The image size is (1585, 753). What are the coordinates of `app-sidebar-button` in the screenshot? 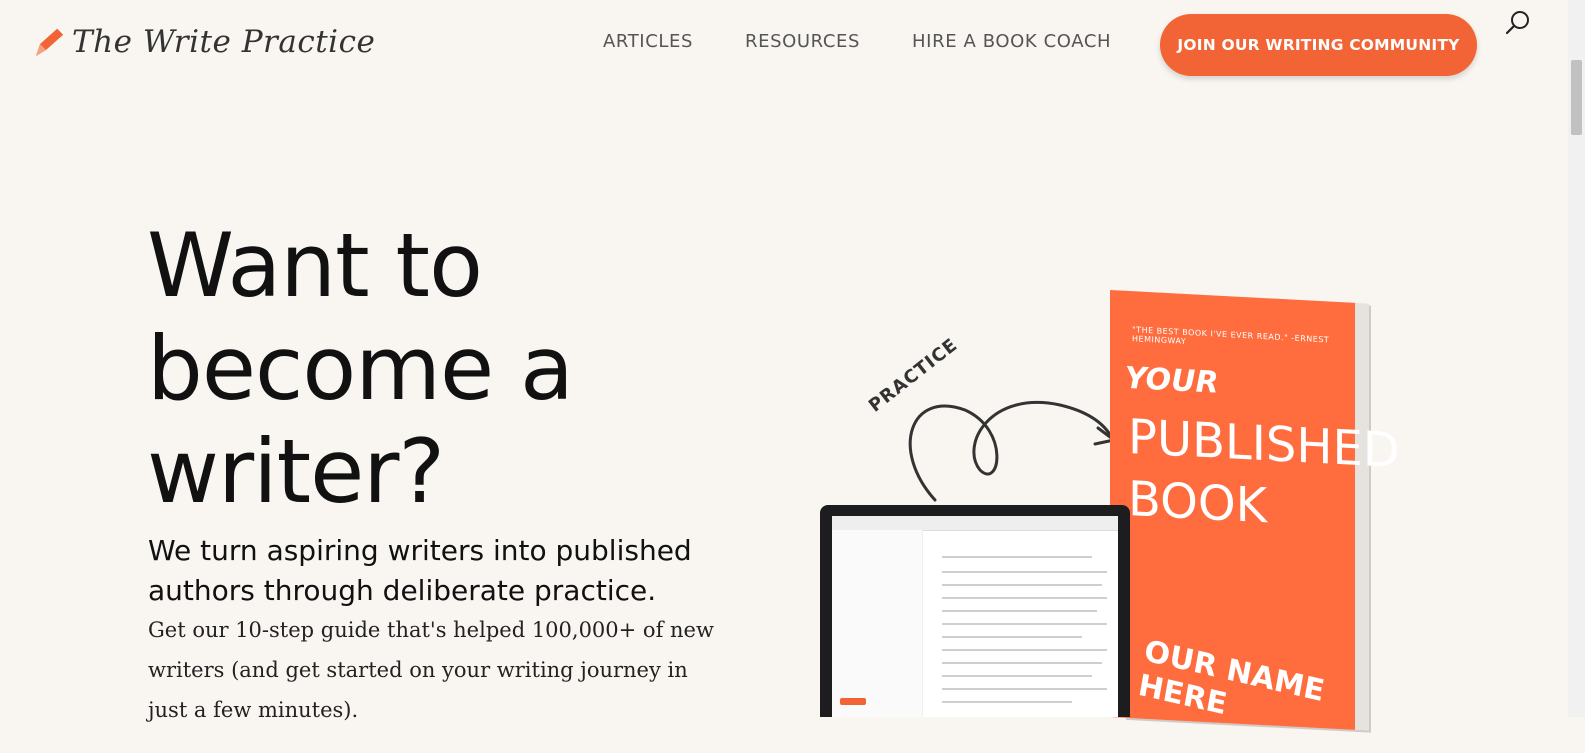 It's located at (853, 701).